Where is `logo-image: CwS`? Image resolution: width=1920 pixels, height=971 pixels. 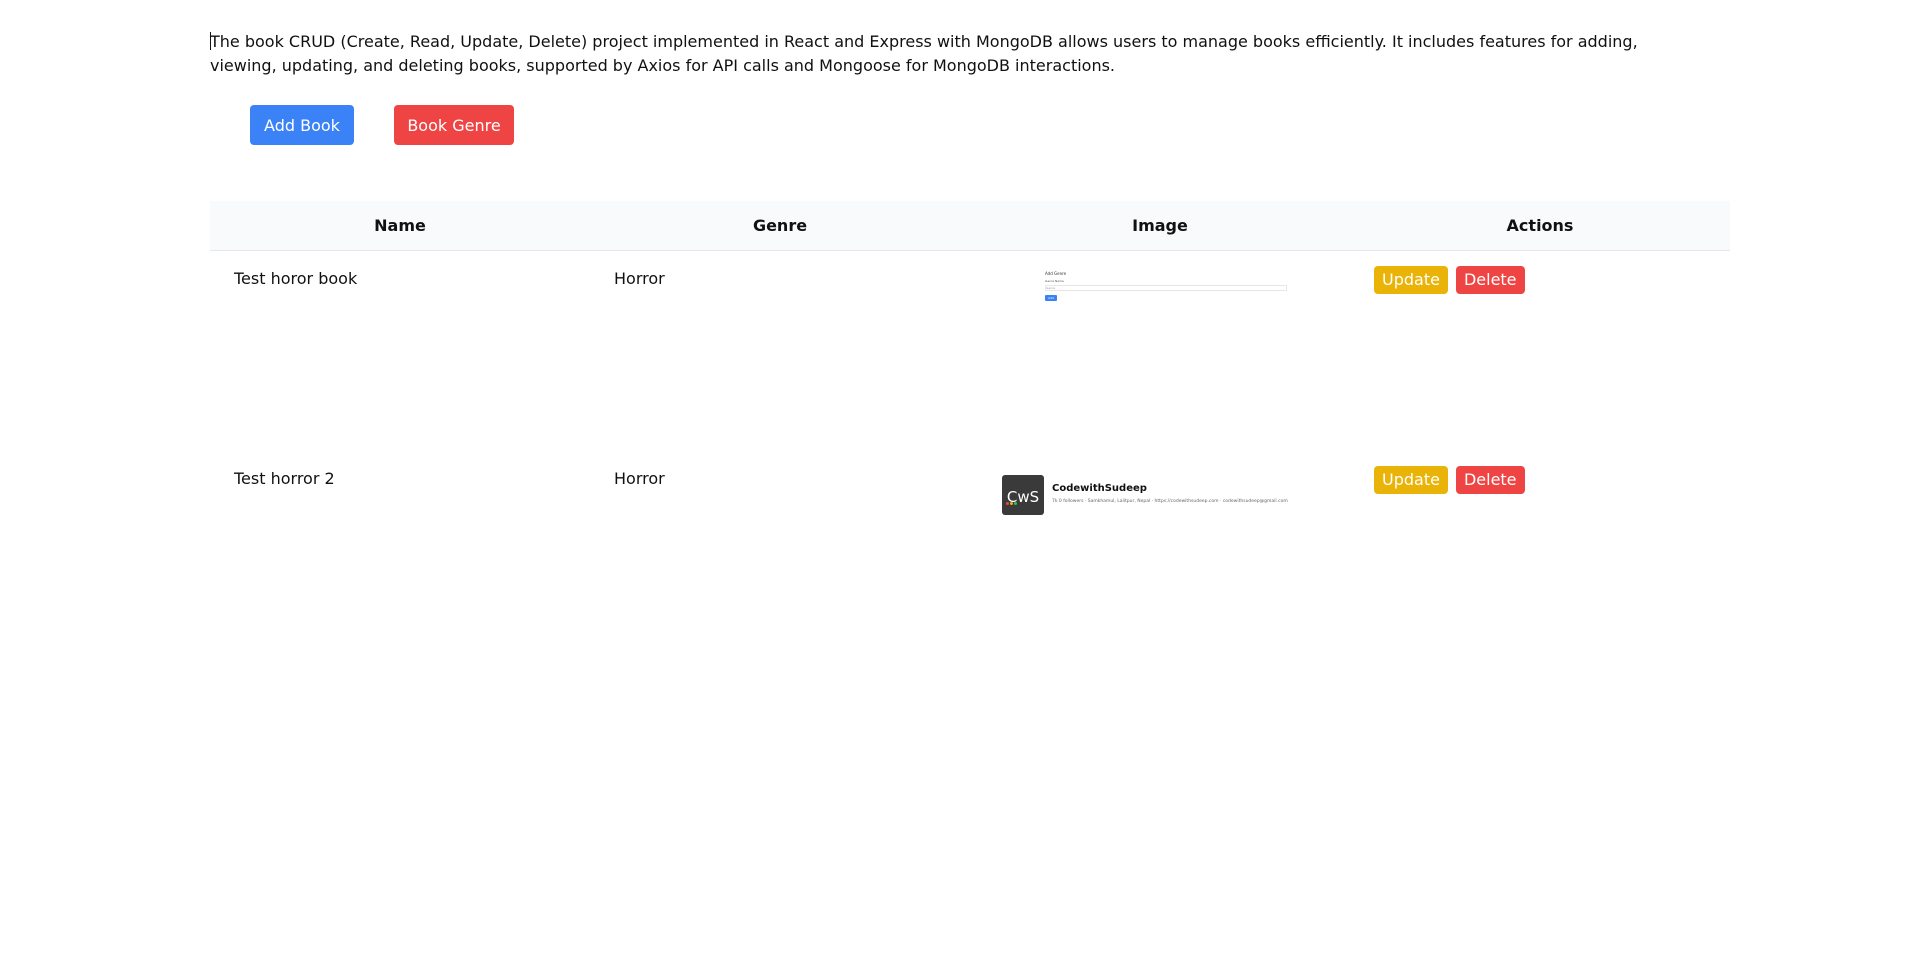
logo-image: CwS is located at coordinates (1023, 495).